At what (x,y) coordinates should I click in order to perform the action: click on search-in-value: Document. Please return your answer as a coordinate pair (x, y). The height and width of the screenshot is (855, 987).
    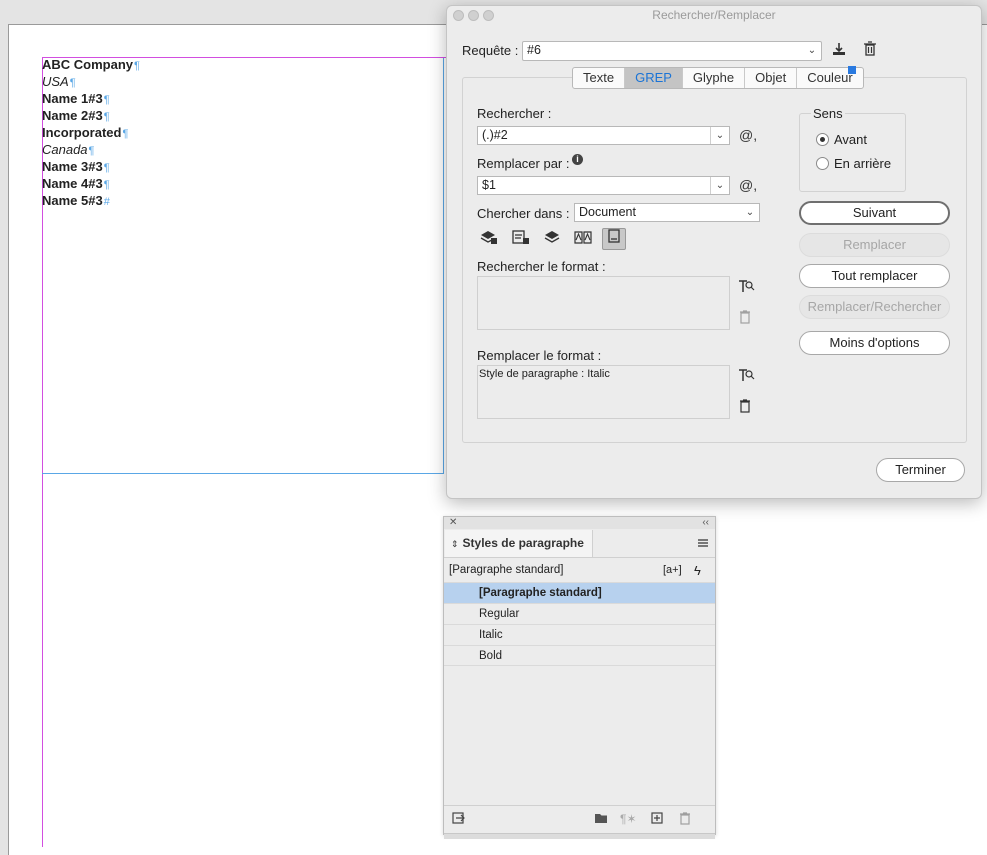
    Looking at the image, I should click on (607, 212).